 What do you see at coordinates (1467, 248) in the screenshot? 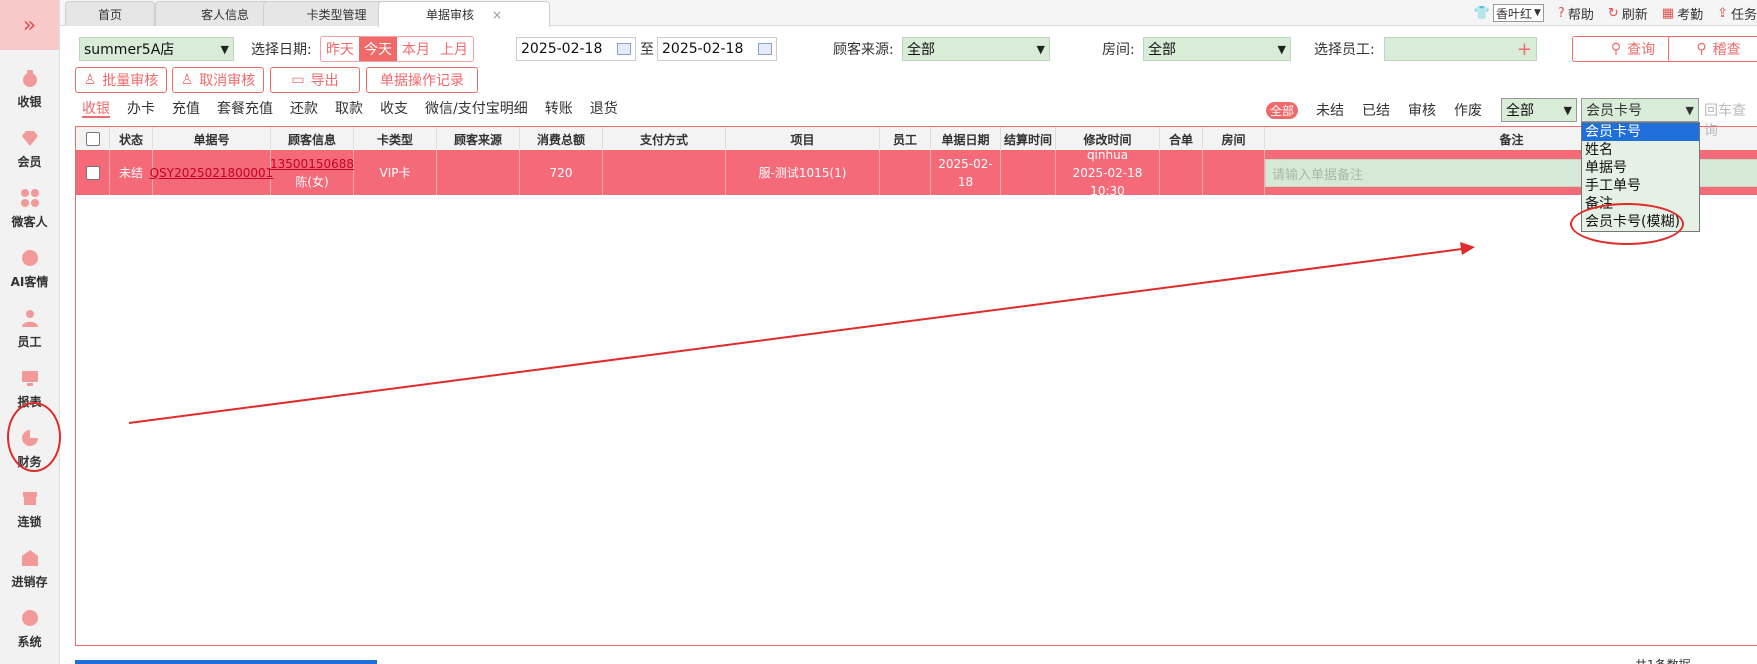
I see `arrow-head` at bounding box center [1467, 248].